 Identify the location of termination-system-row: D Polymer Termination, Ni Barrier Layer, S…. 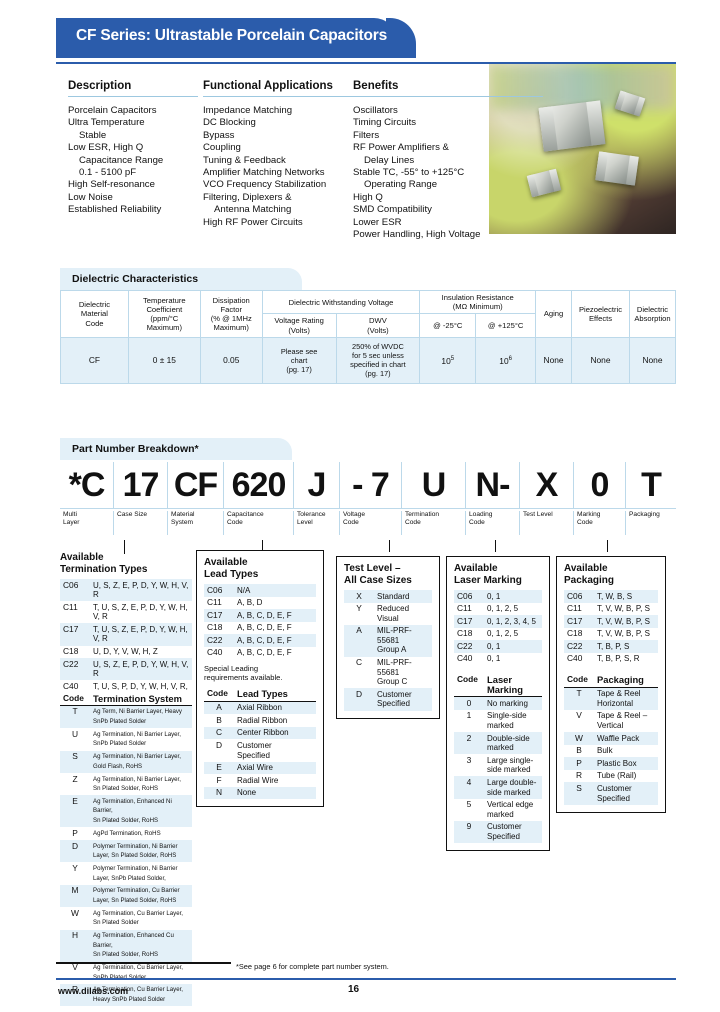
(126, 851).